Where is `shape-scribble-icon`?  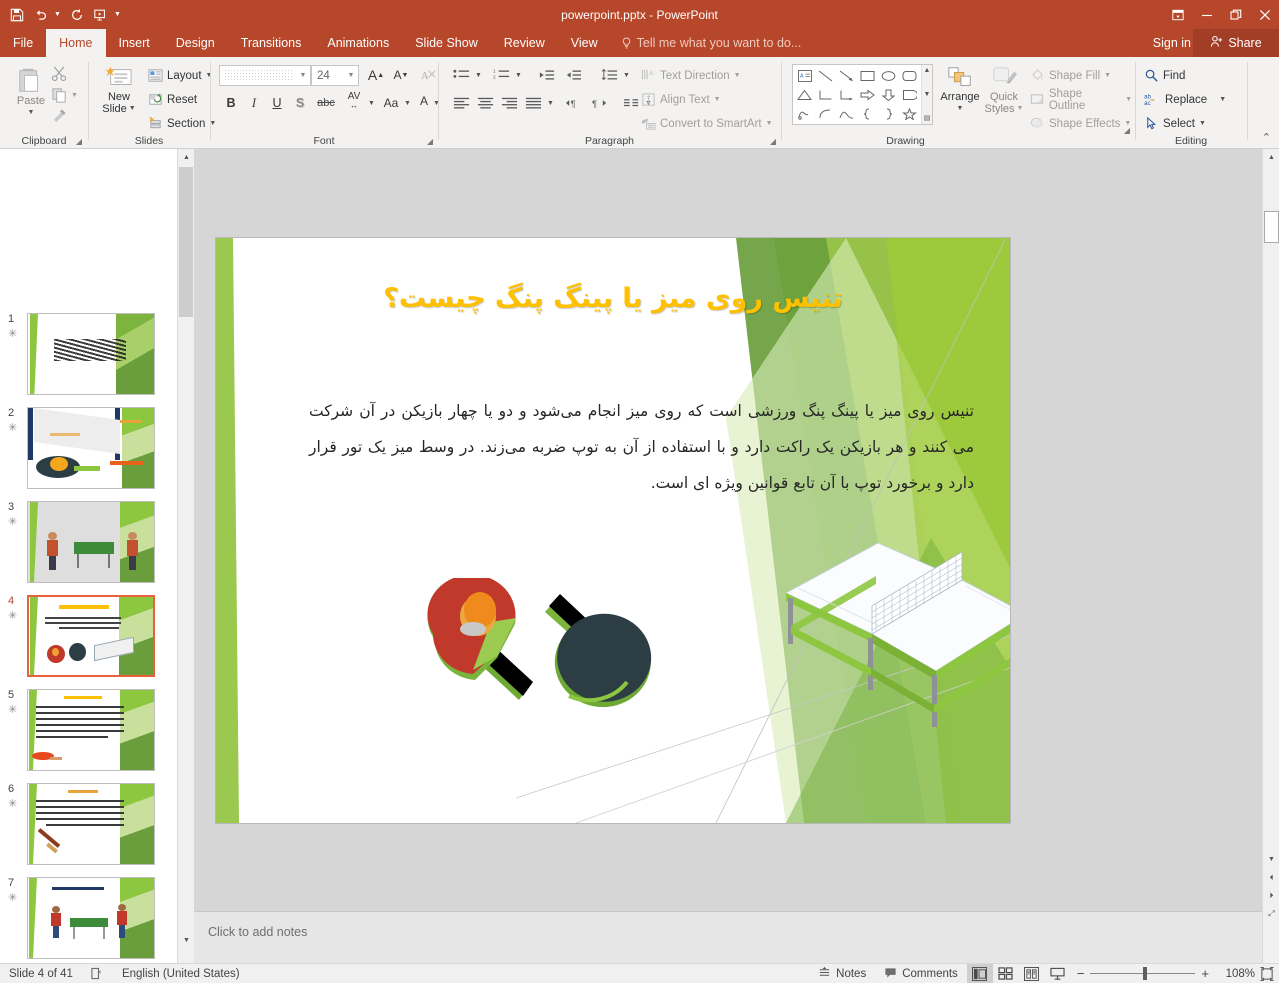 shape-scribble-icon is located at coordinates (804, 113).